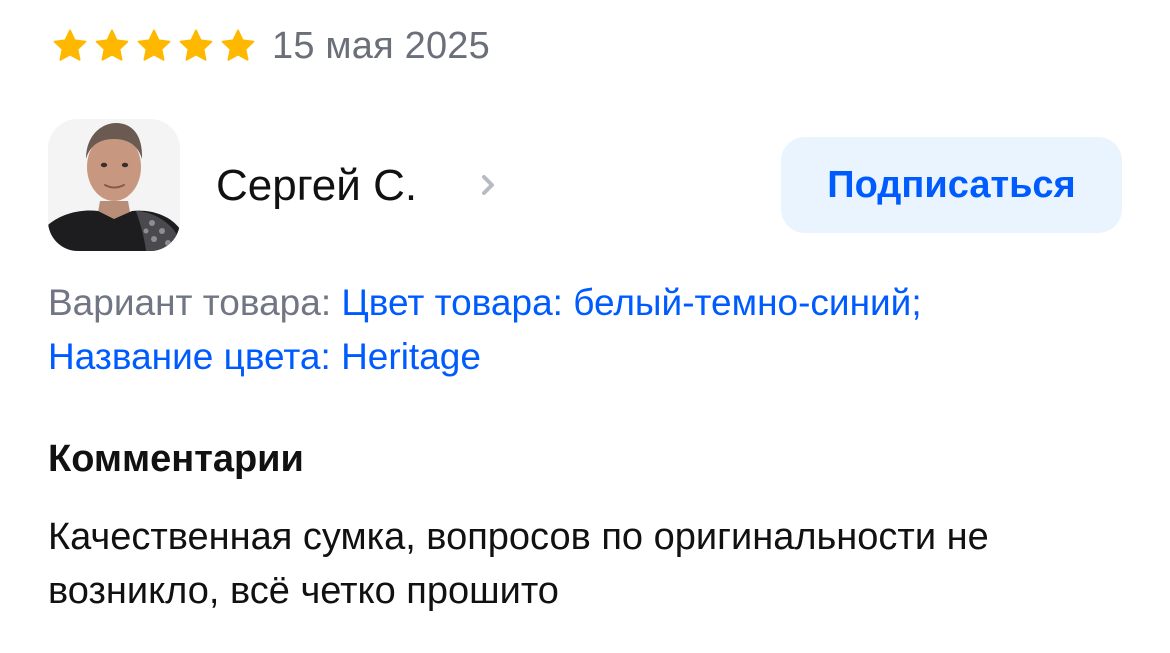 The image size is (1170, 653). Describe the element at coordinates (951, 185) in the screenshot. I see `subscribe-button: Подписаться` at that location.